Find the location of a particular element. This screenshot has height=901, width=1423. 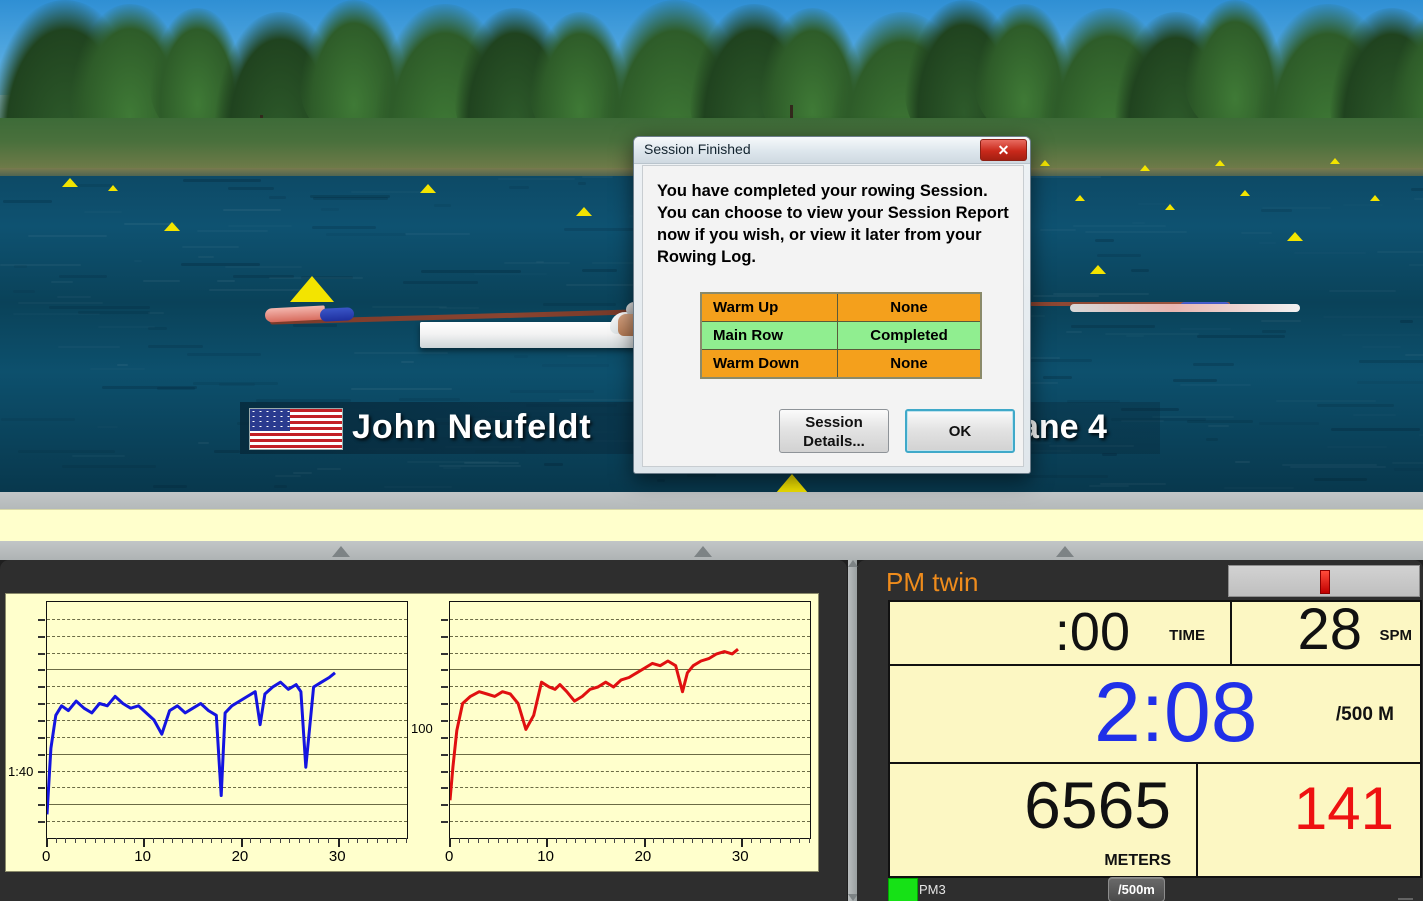

splitter-handle-right is located at coordinates (1065, 551).